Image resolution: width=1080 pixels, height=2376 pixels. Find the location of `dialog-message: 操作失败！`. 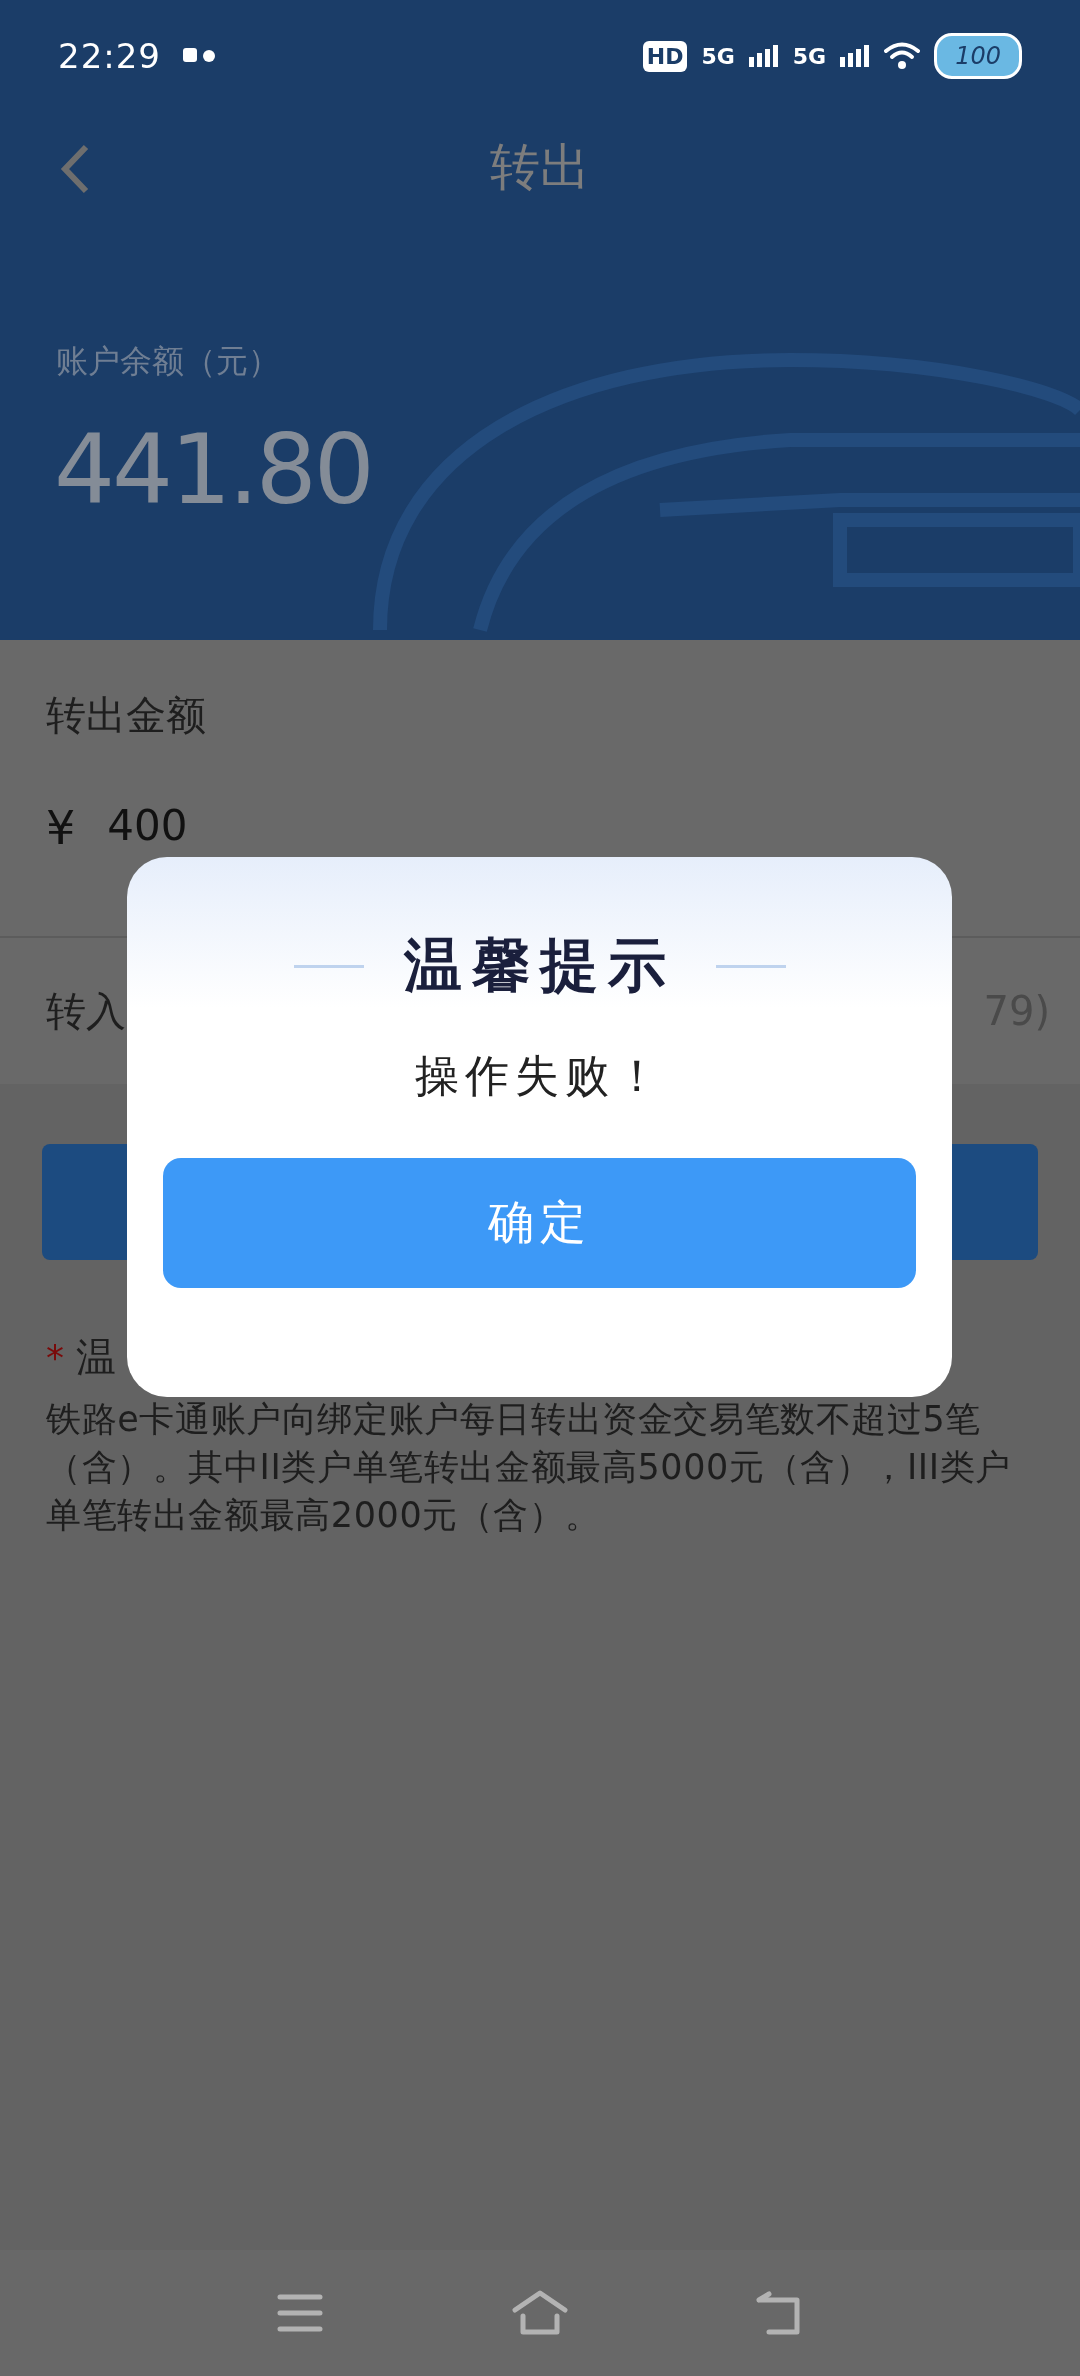

dialog-message: 操作失败！ is located at coordinates (539, 1076).